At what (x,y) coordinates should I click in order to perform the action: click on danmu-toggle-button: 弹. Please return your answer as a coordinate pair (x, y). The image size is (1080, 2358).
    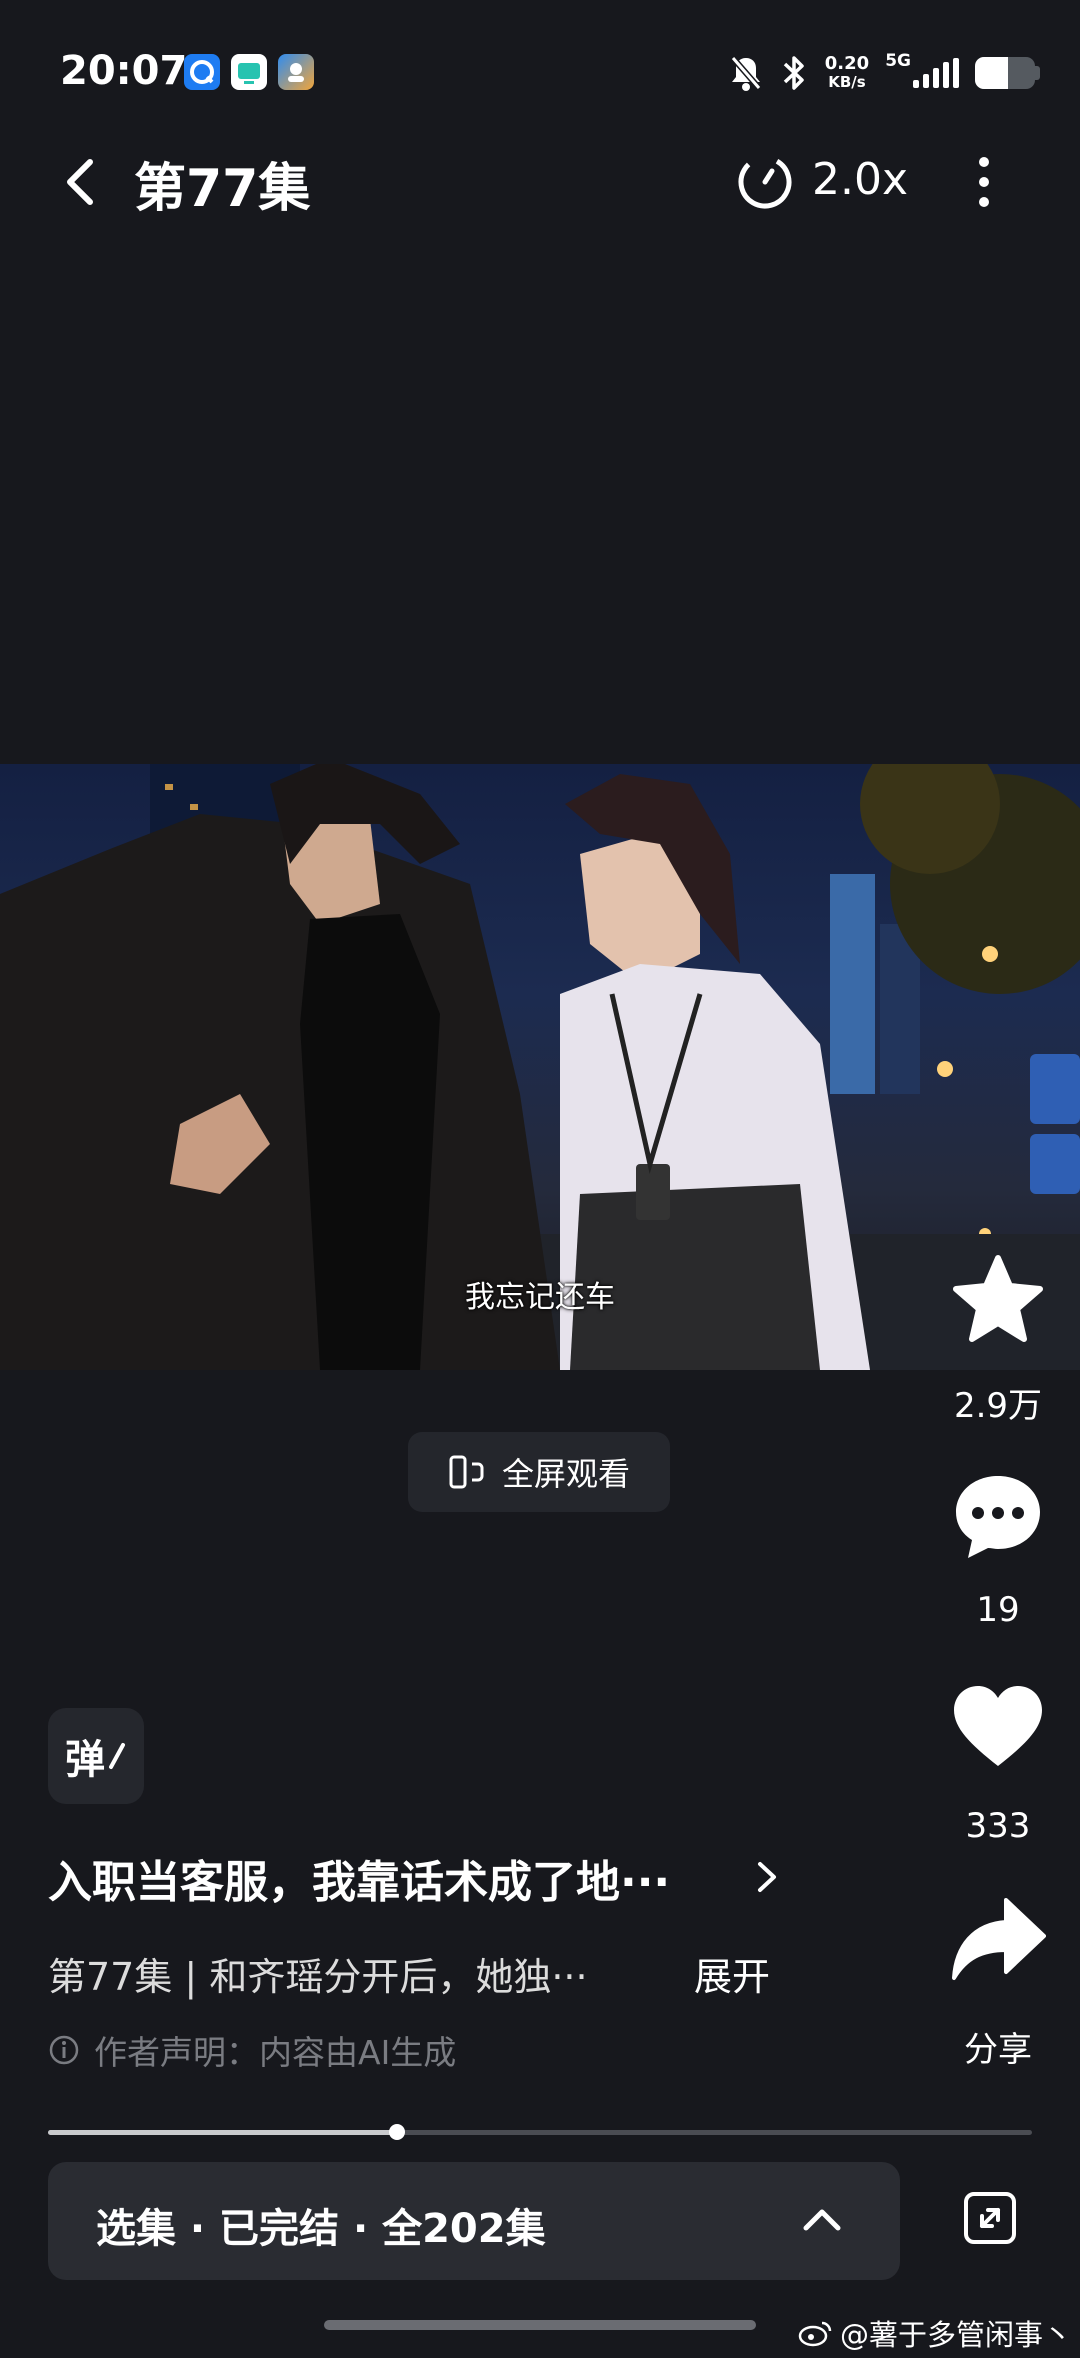
    Looking at the image, I should click on (96, 1756).